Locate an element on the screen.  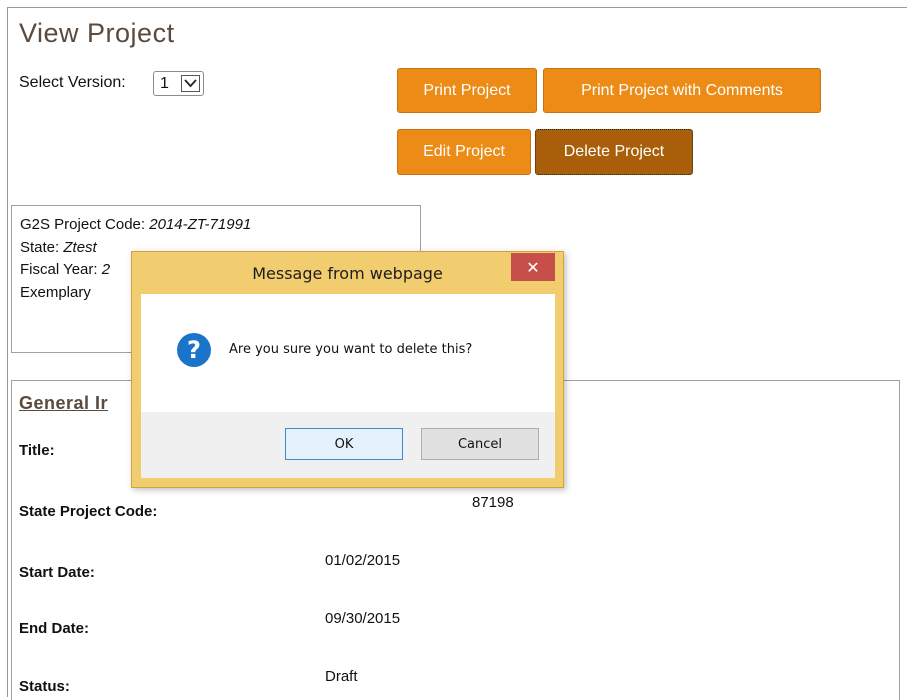
dialog-body: ? Are you sure you want to delete this? is located at coordinates (348, 353).